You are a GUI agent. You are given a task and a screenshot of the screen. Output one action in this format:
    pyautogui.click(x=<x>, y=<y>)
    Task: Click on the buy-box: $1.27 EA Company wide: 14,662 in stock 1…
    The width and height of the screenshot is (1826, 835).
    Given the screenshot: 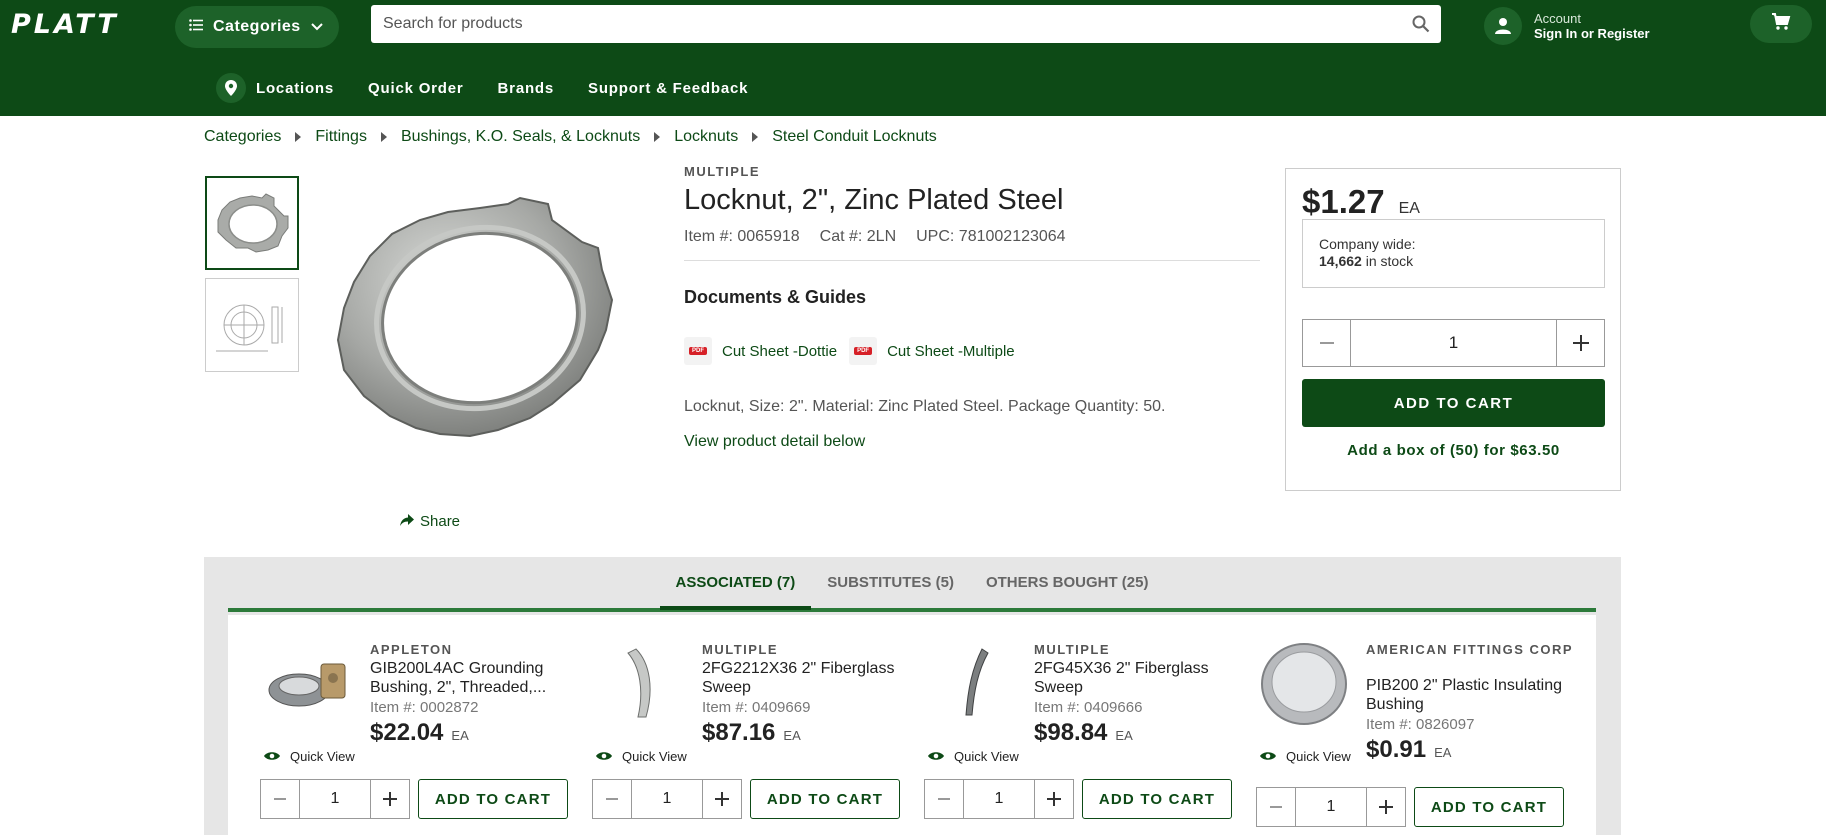 What is the action you would take?
    pyautogui.click(x=1453, y=329)
    